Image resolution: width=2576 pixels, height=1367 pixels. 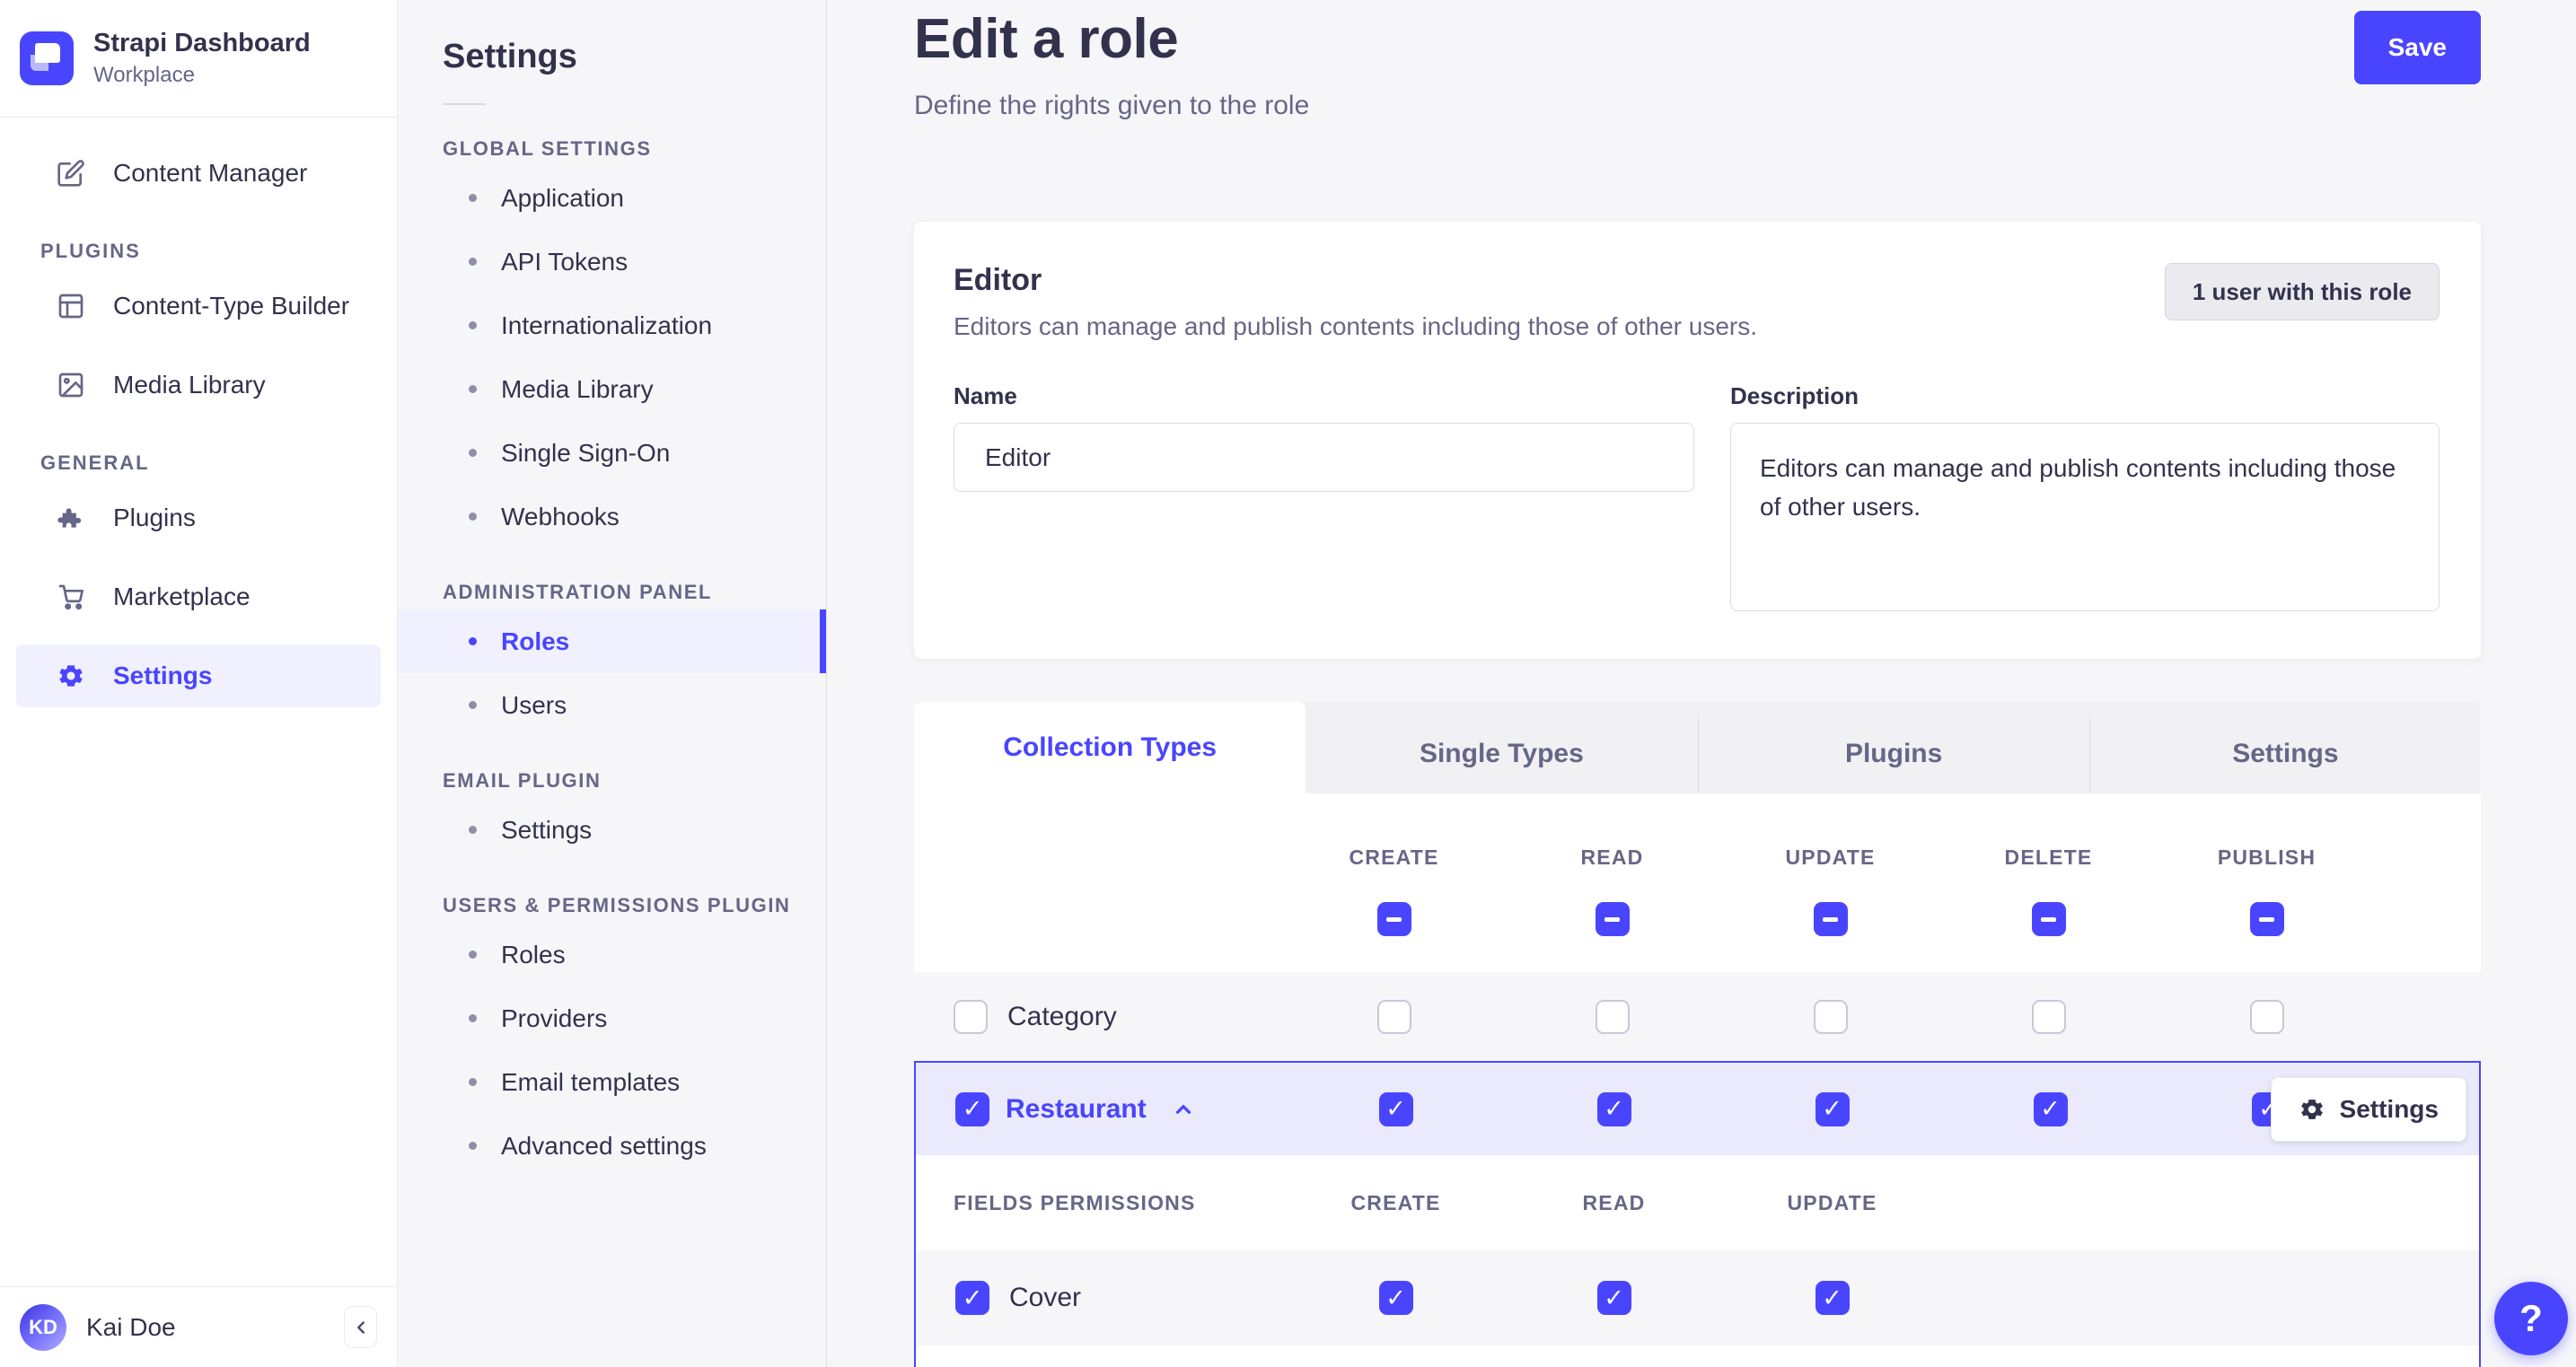 What do you see at coordinates (1062, 1017) in the screenshot?
I see `row-label: Category` at bounding box center [1062, 1017].